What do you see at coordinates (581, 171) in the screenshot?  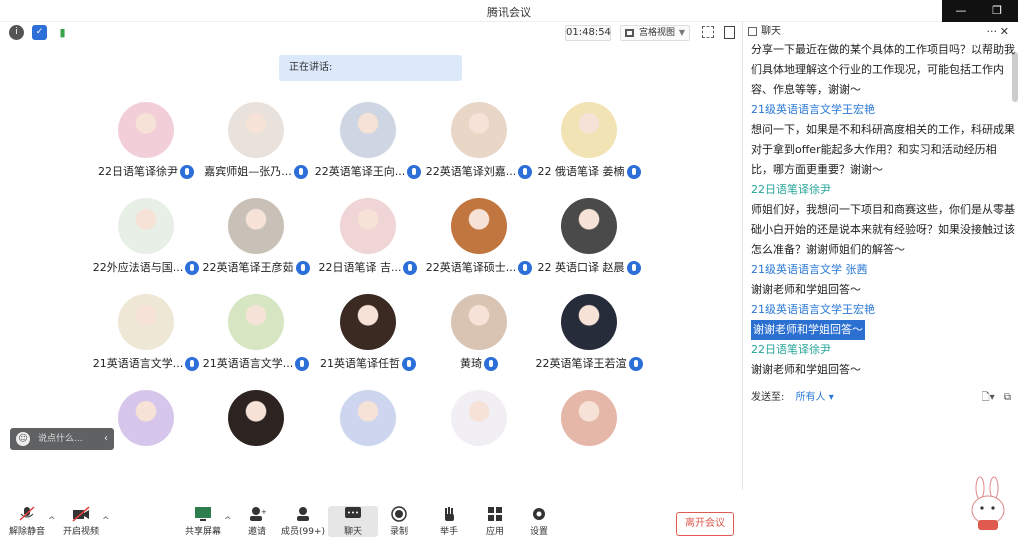 I see `participant-name-text: 22 俄语笔译 姜楠` at bounding box center [581, 171].